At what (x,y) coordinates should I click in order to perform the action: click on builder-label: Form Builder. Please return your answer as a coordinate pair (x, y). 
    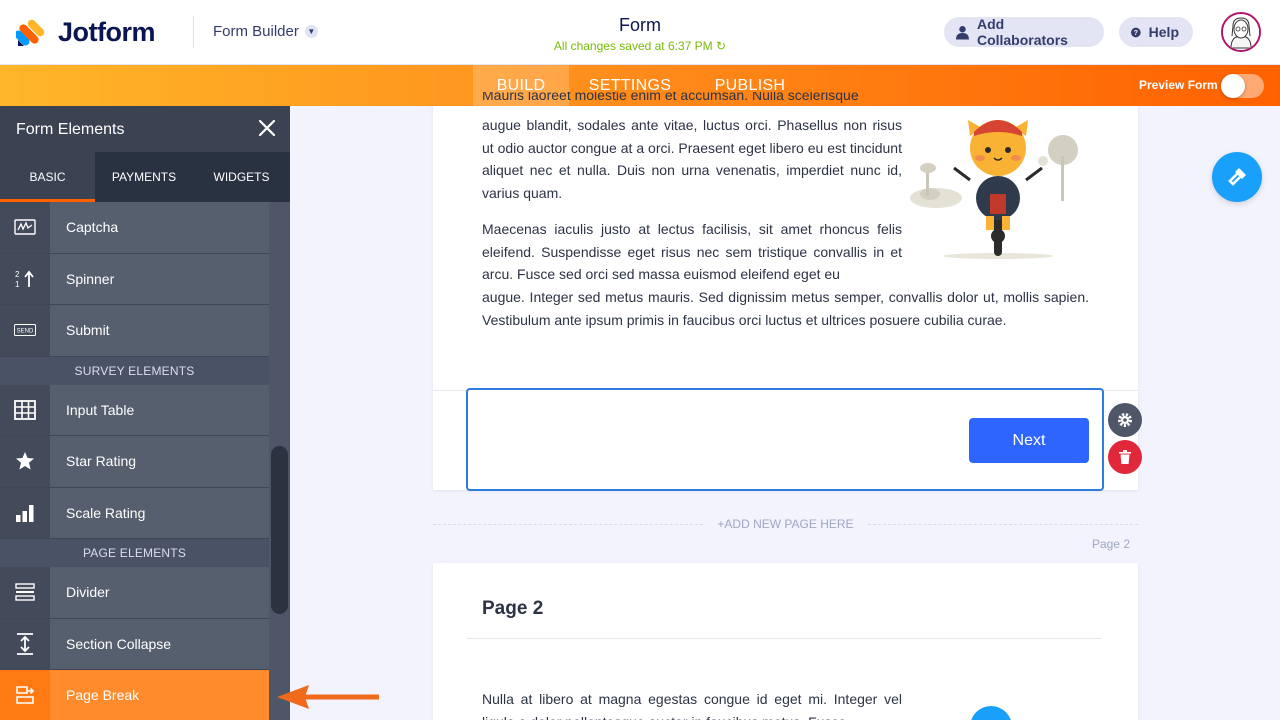
    Looking at the image, I should click on (256, 31).